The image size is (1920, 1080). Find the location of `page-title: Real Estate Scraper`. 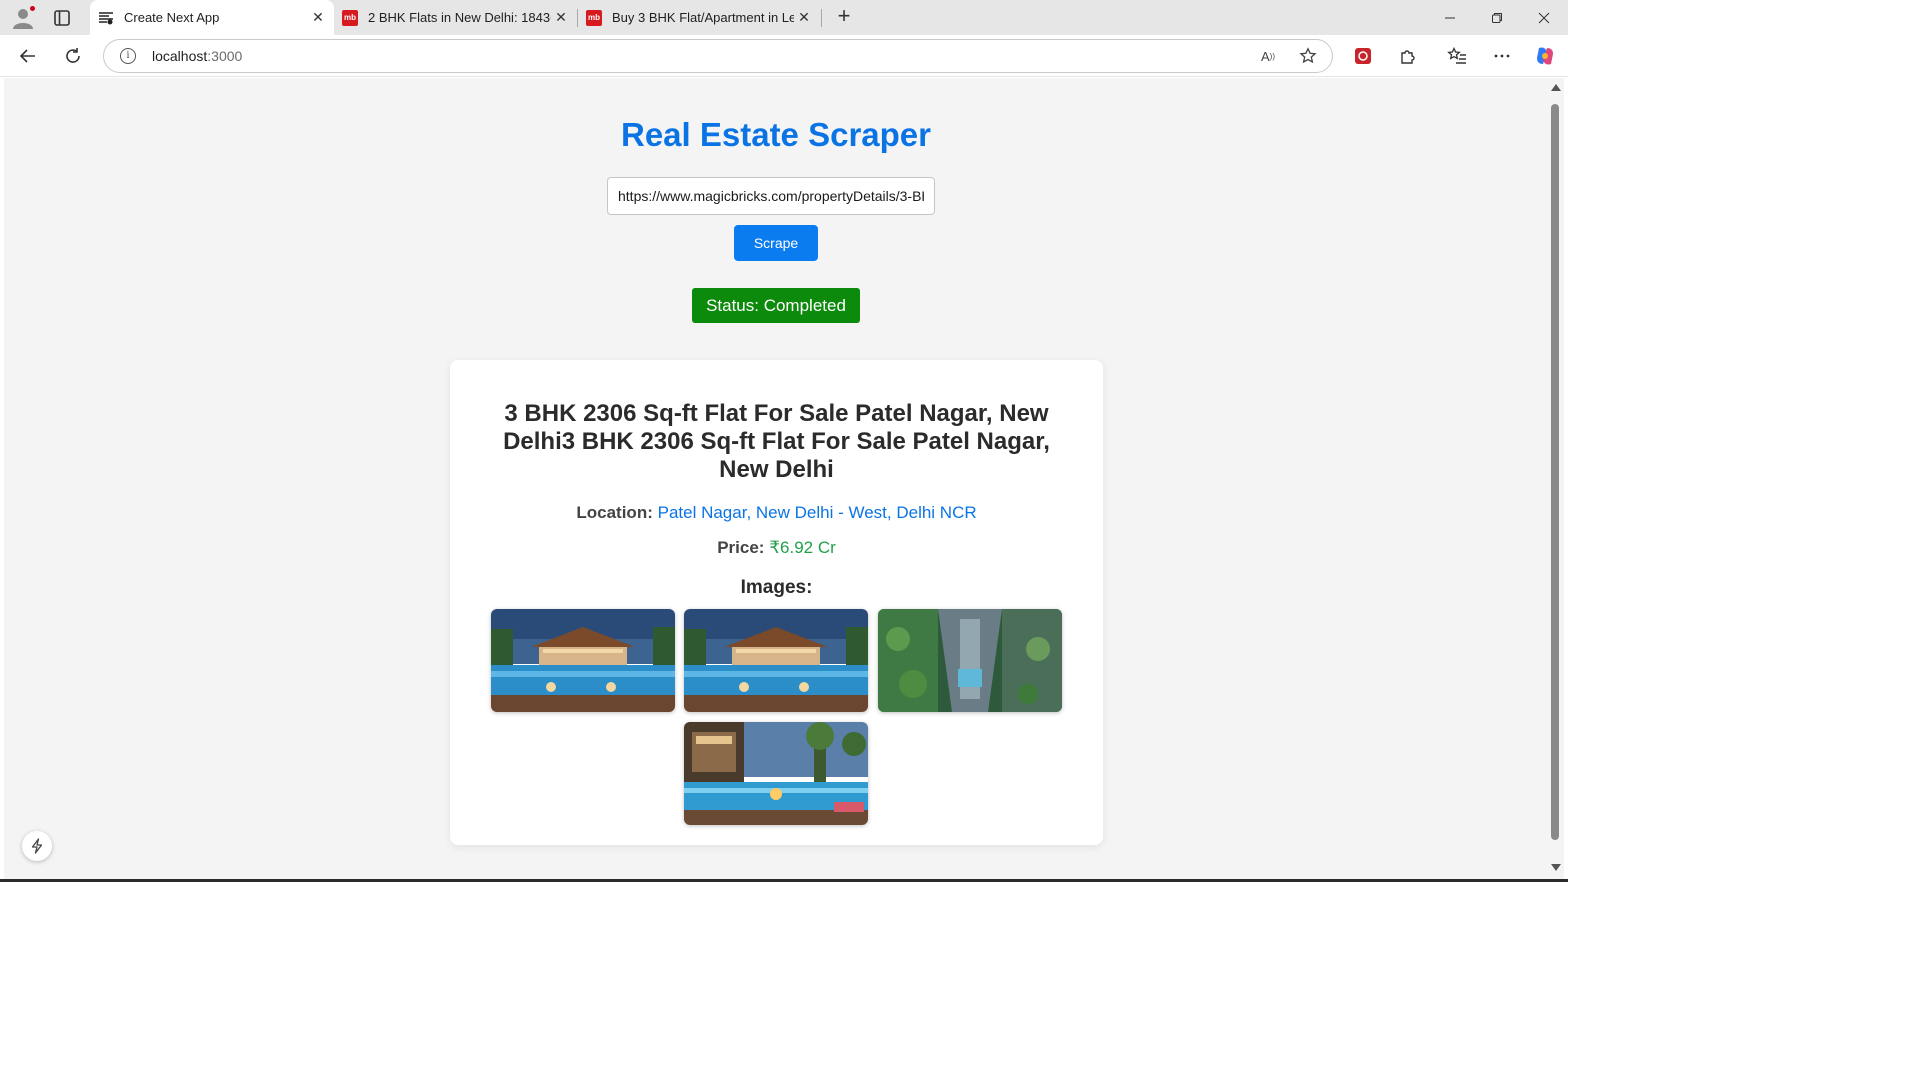

page-title: Real Estate Scraper is located at coordinates (775, 134).